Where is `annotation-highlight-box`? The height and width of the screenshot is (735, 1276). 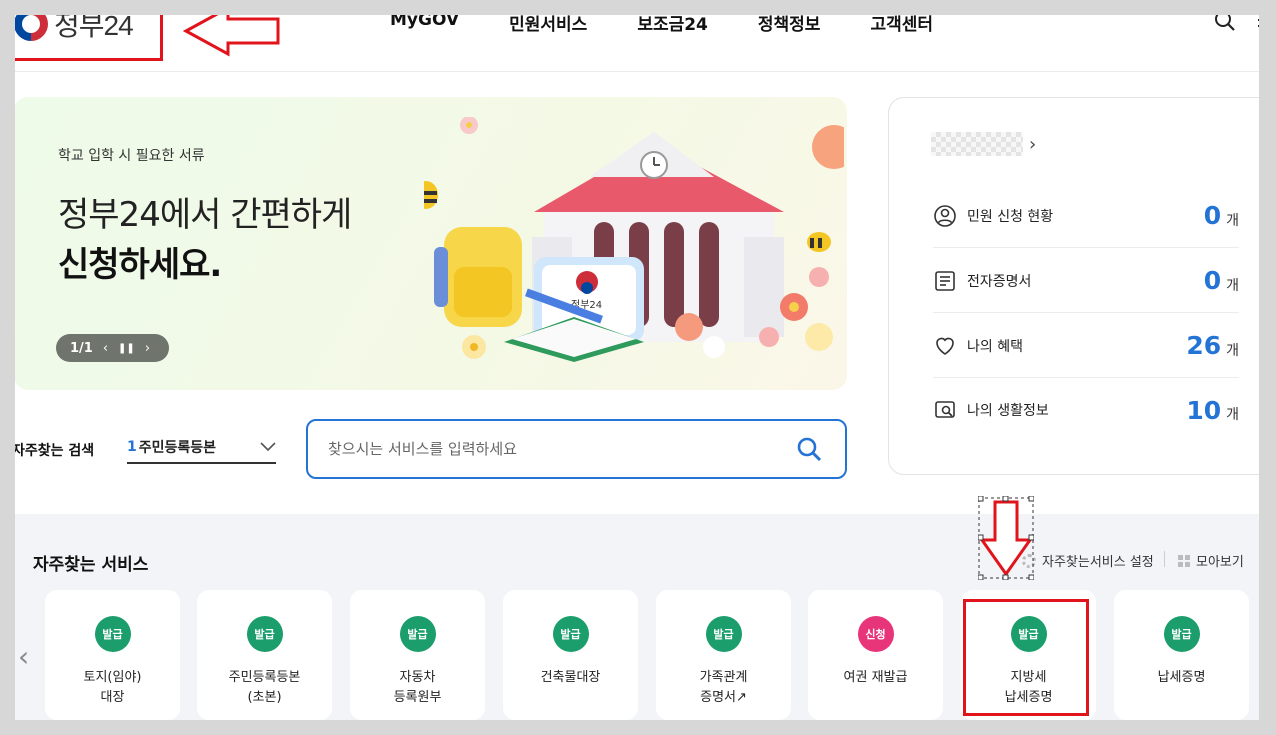 annotation-highlight-box is located at coordinates (1026, 657).